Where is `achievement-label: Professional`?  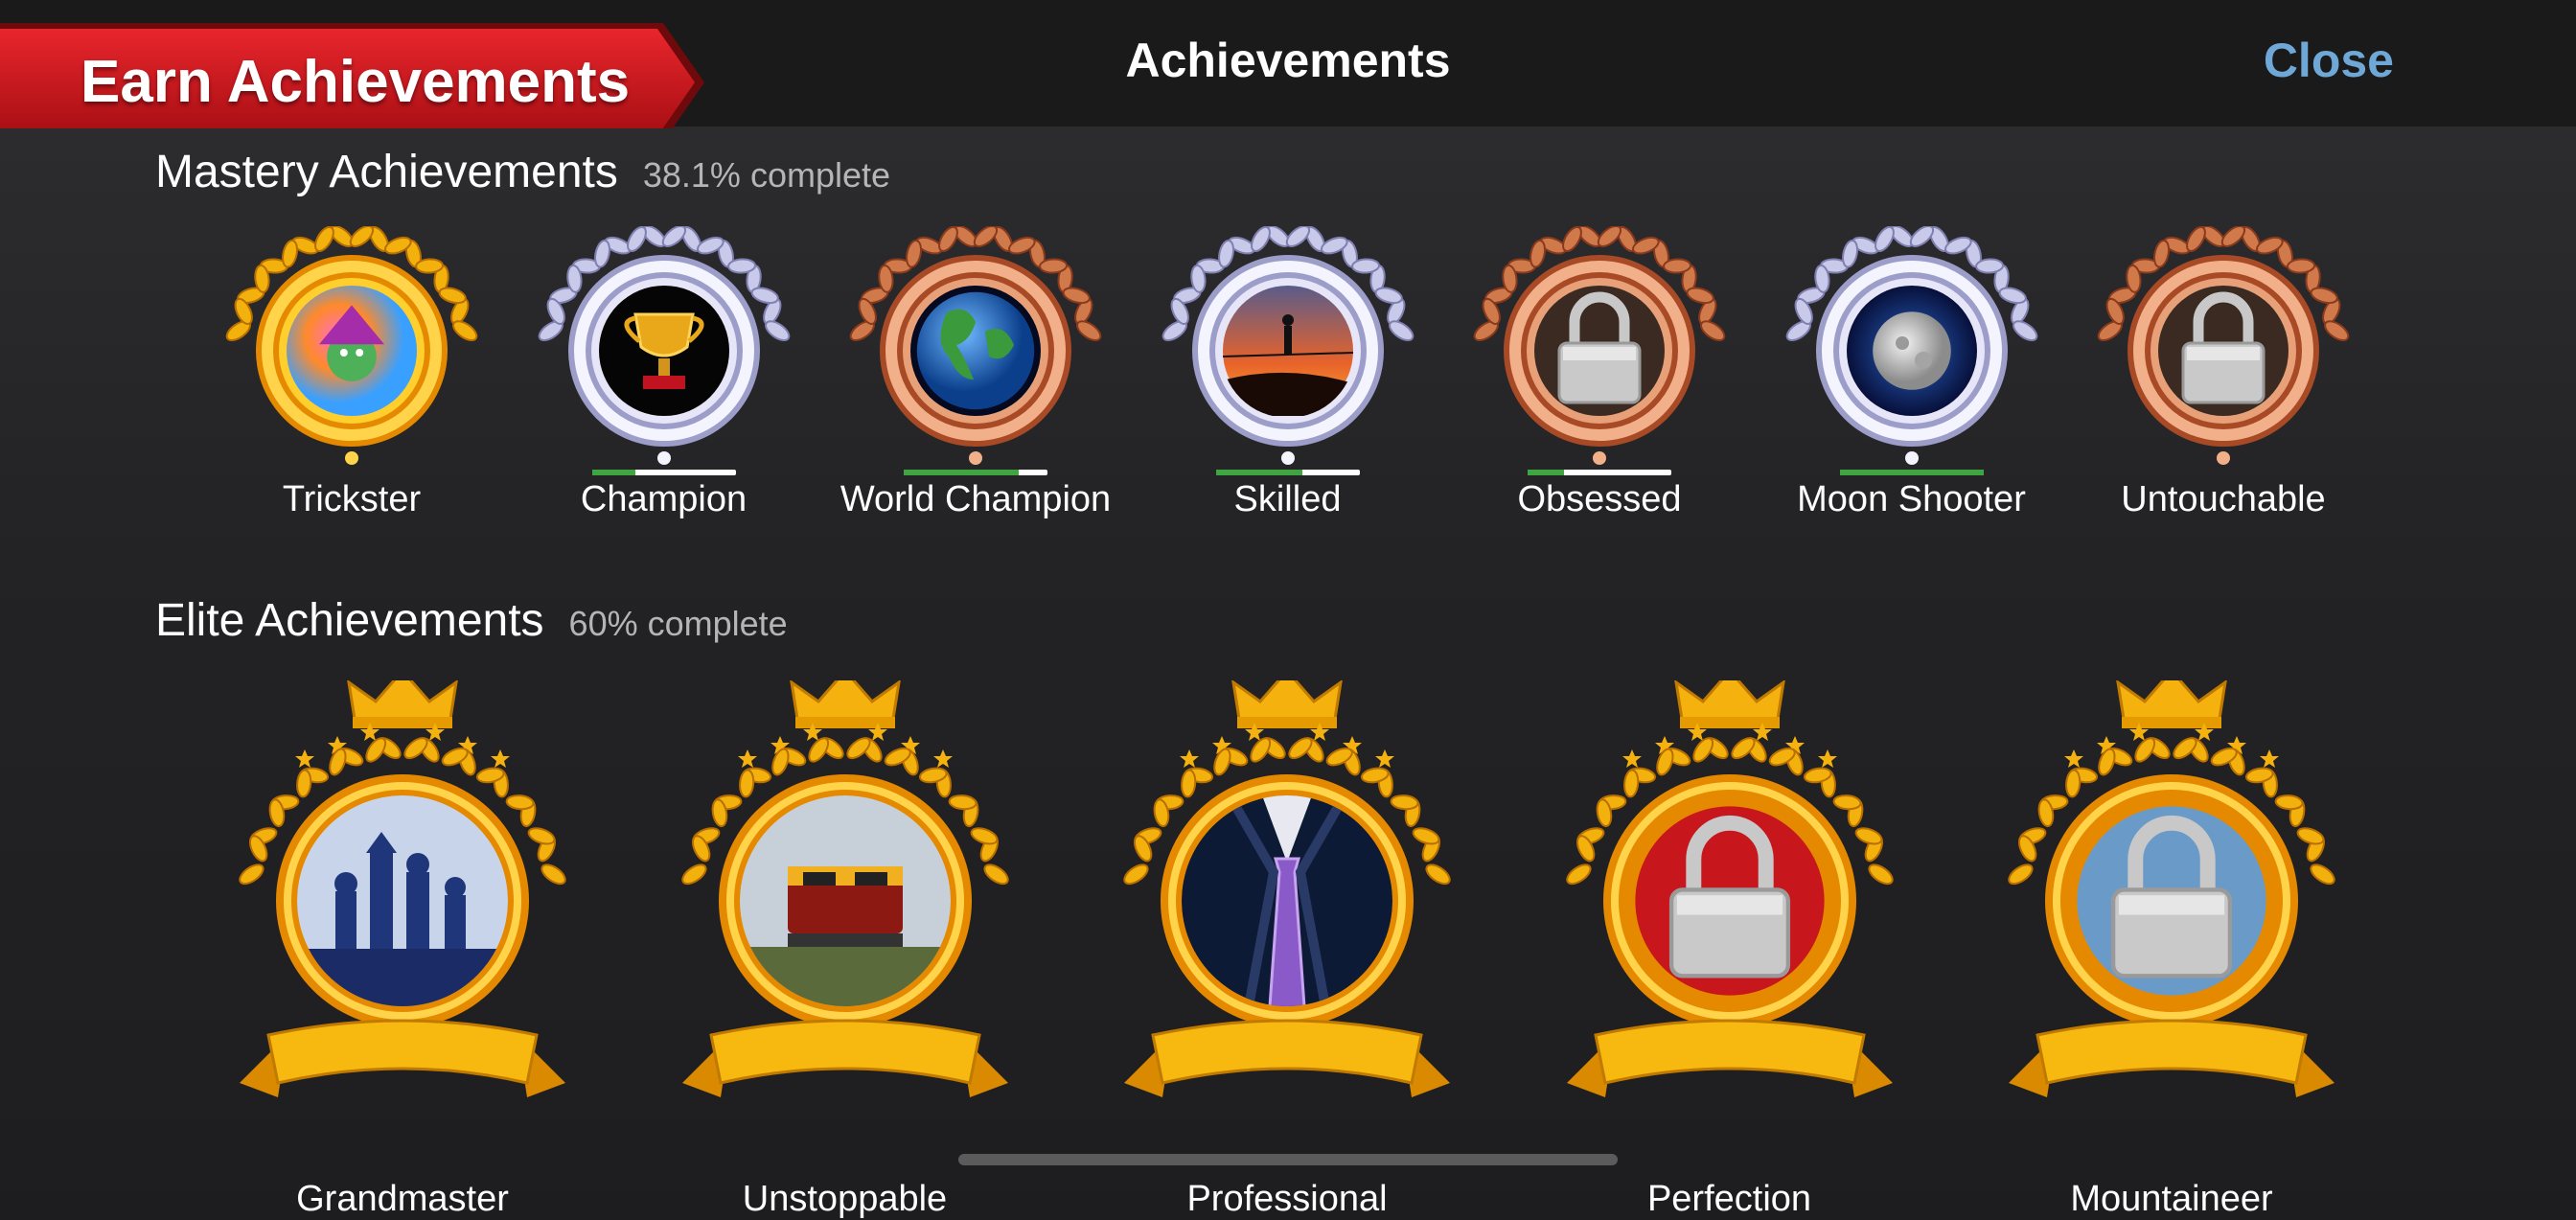
achievement-label: Professional is located at coordinates (1287, 1199).